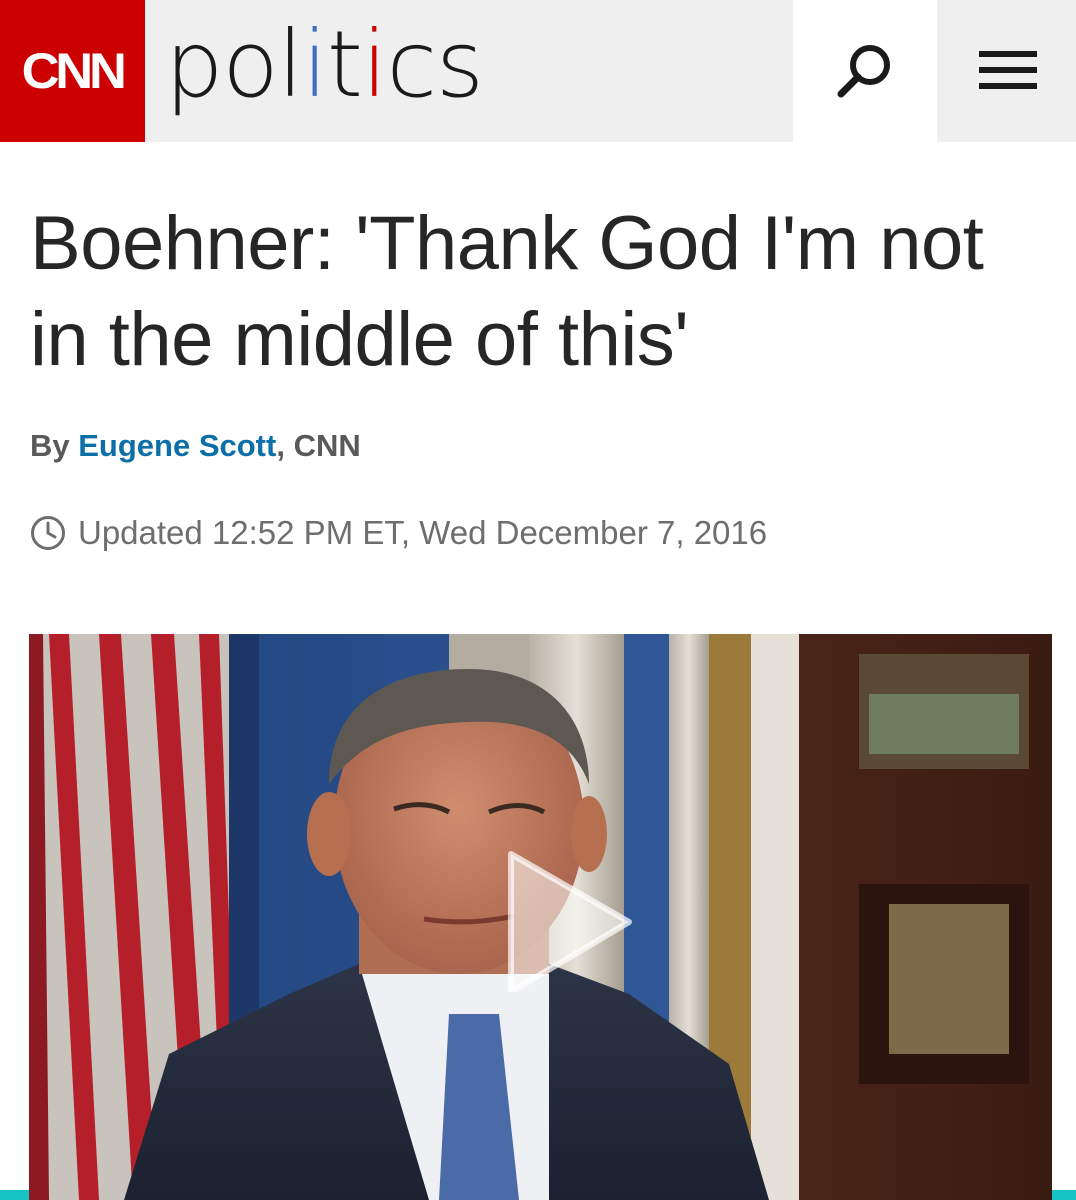 The width and height of the screenshot is (1076, 1200). I want to click on site-header: CNN politics, so click(538, 71).